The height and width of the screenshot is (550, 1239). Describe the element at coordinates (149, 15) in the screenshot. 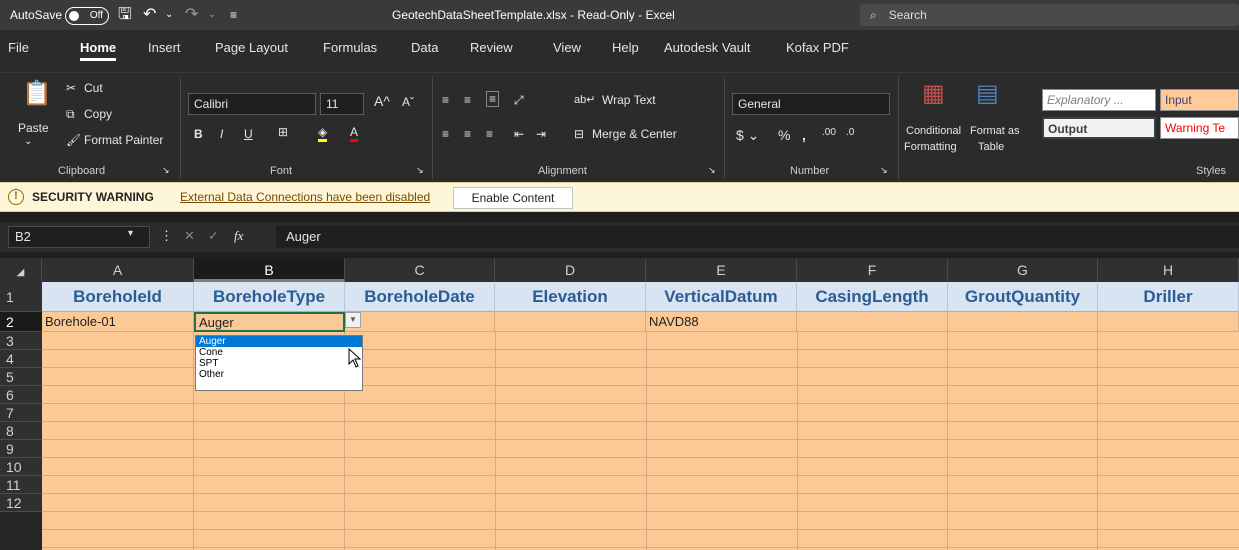

I see `undo-icon: ↶` at that location.